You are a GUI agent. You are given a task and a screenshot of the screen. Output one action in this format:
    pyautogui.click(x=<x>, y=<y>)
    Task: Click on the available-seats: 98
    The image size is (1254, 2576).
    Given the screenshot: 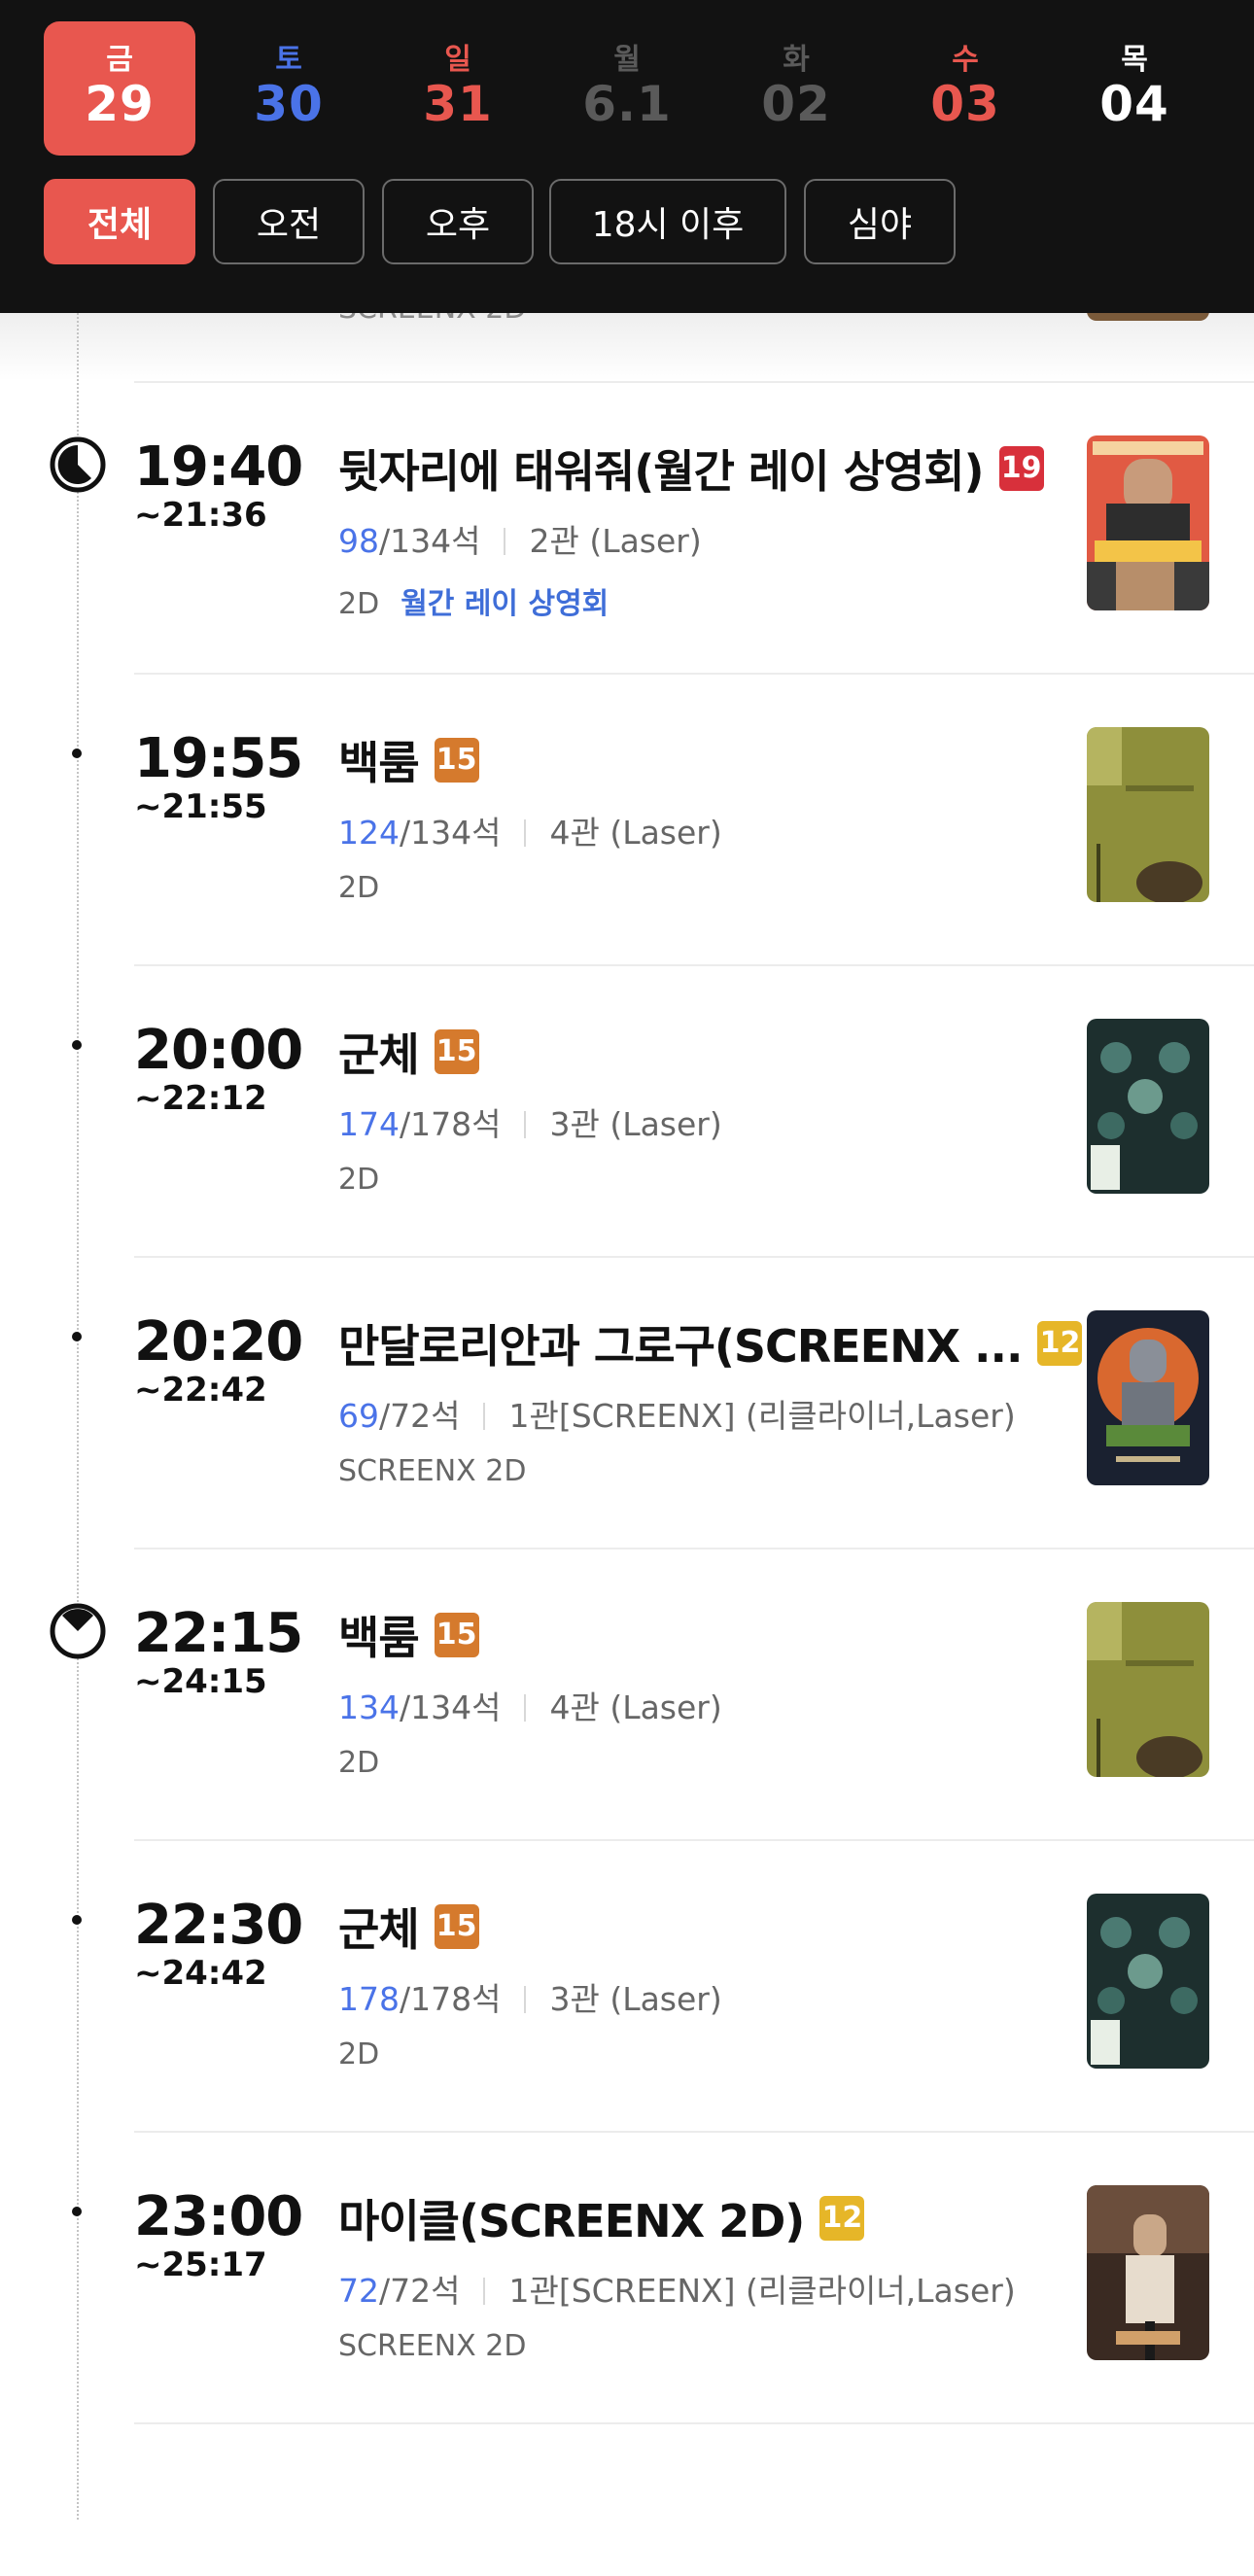 What is the action you would take?
    pyautogui.click(x=358, y=541)
    